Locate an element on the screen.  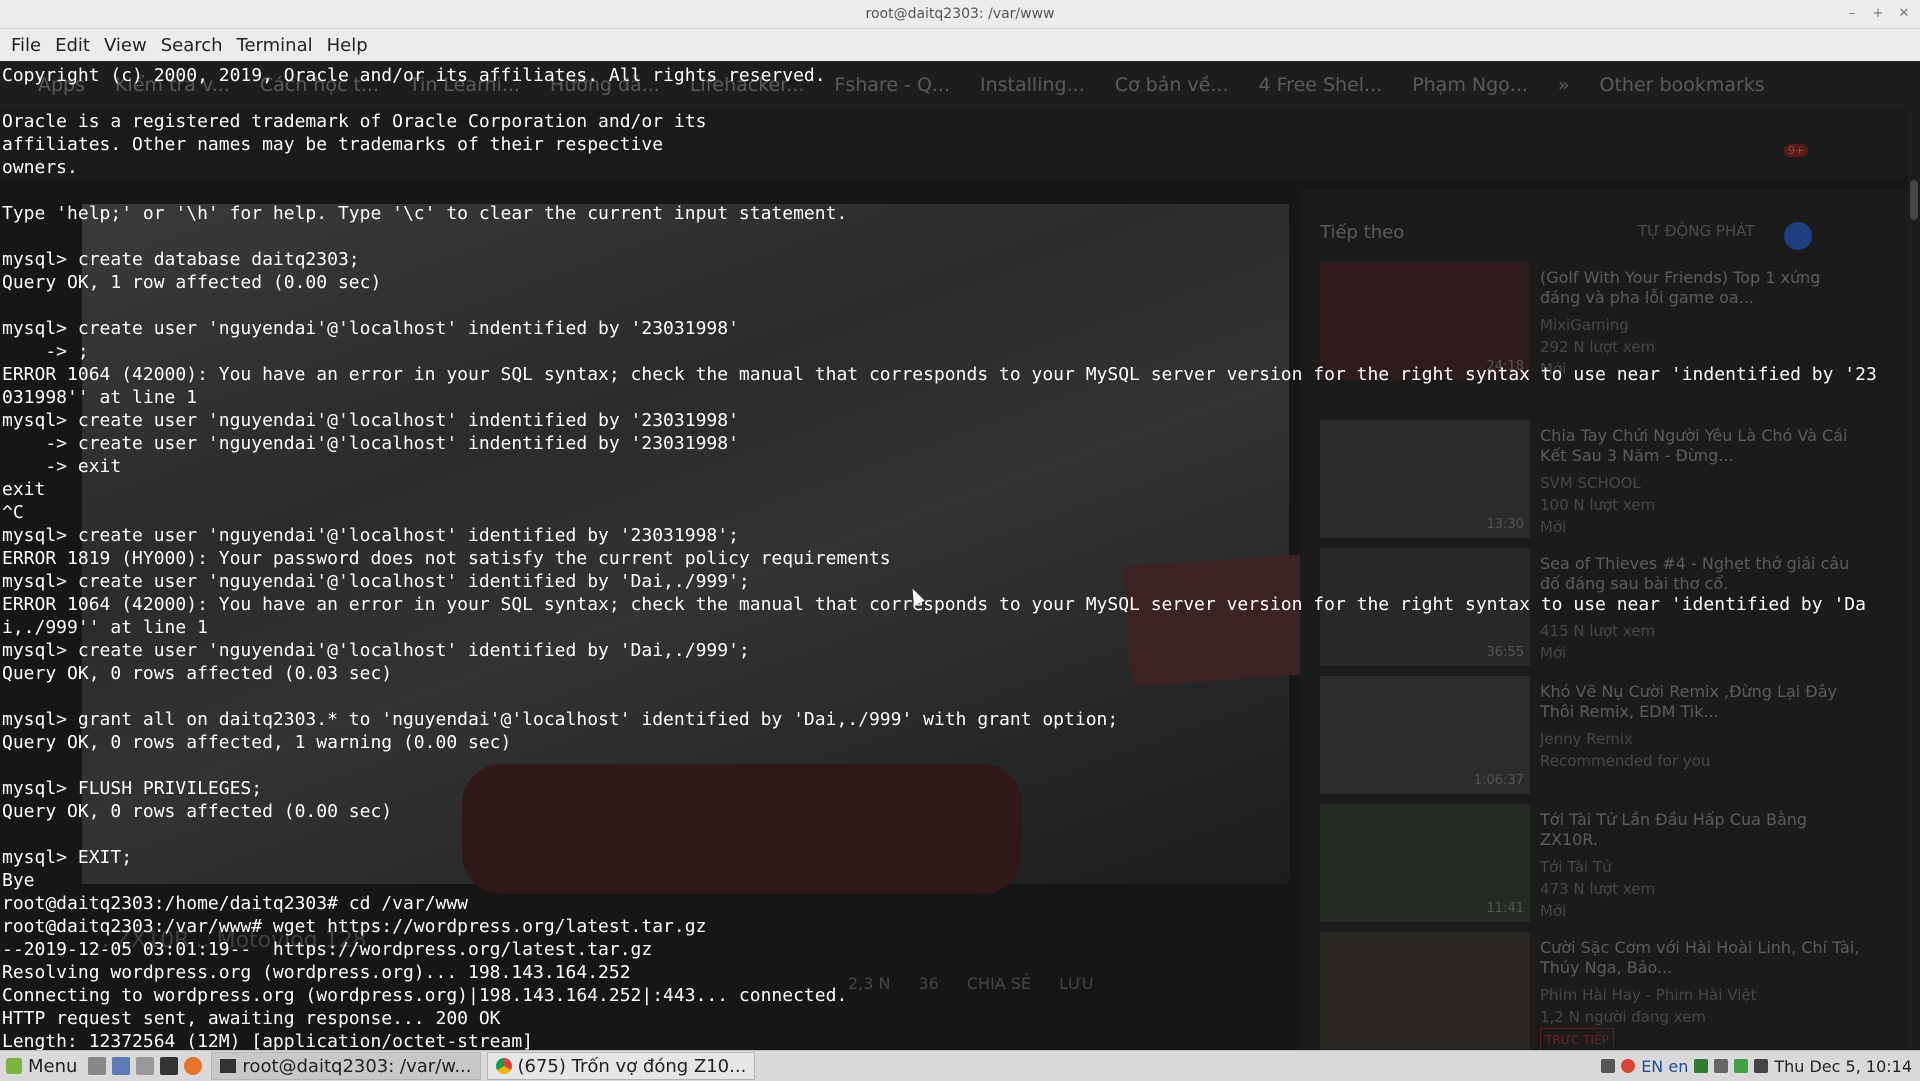
volume-icon is located at coordinates (1761, 1066).